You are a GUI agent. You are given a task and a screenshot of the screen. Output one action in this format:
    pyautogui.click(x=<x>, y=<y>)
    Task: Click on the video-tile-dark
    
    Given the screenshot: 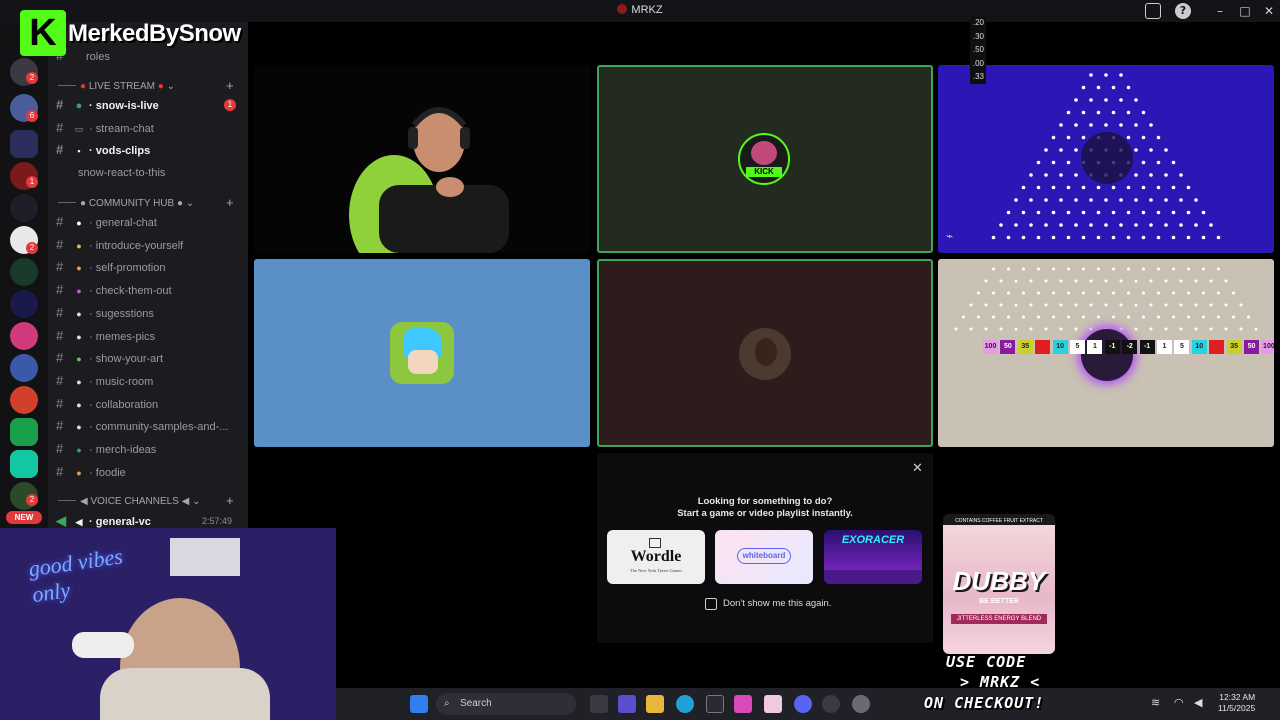 What is the action you would take?
    pyautogui.click(x=765, y=353)
    